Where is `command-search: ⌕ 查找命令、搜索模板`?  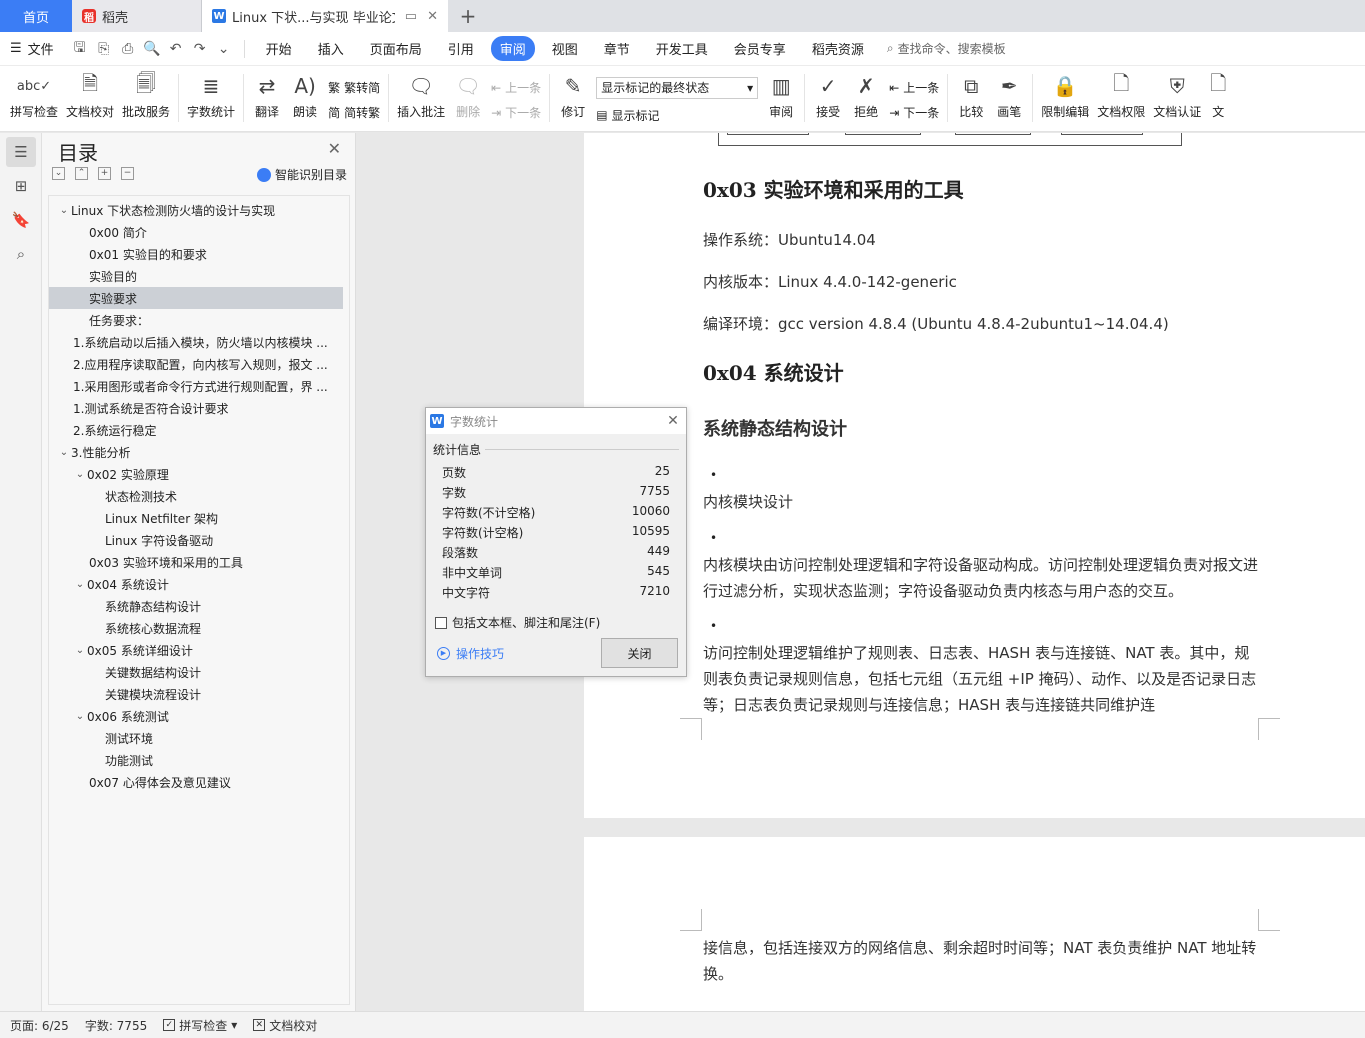
command-search: ⌕ 查找命令、搜索模板 is located at coordinates (946, 48).